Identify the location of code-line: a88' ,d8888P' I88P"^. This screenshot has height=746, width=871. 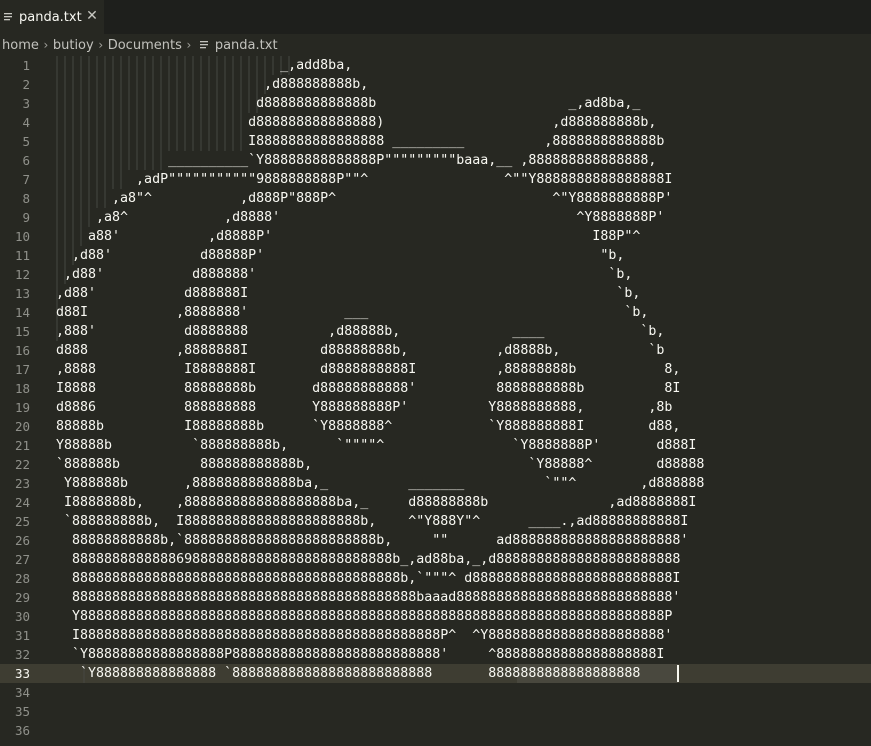
(463, 236).